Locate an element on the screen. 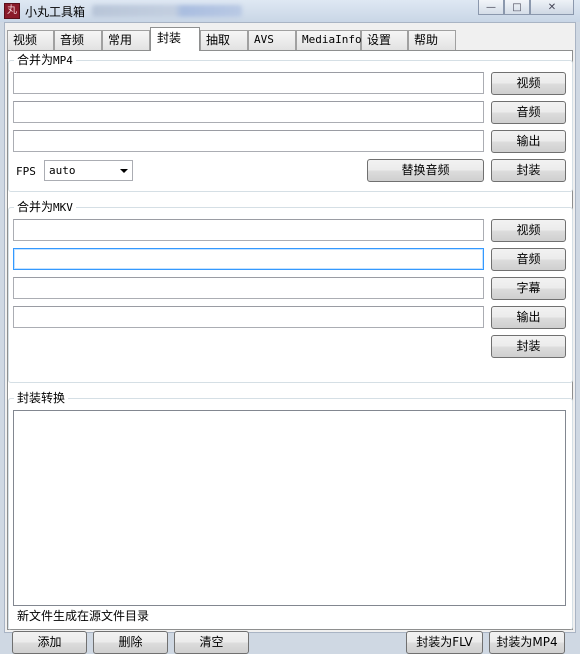 The image size is (580, 654). mux-to-mp4-button: 封装为MP4 is located at coordinates (527, 642).